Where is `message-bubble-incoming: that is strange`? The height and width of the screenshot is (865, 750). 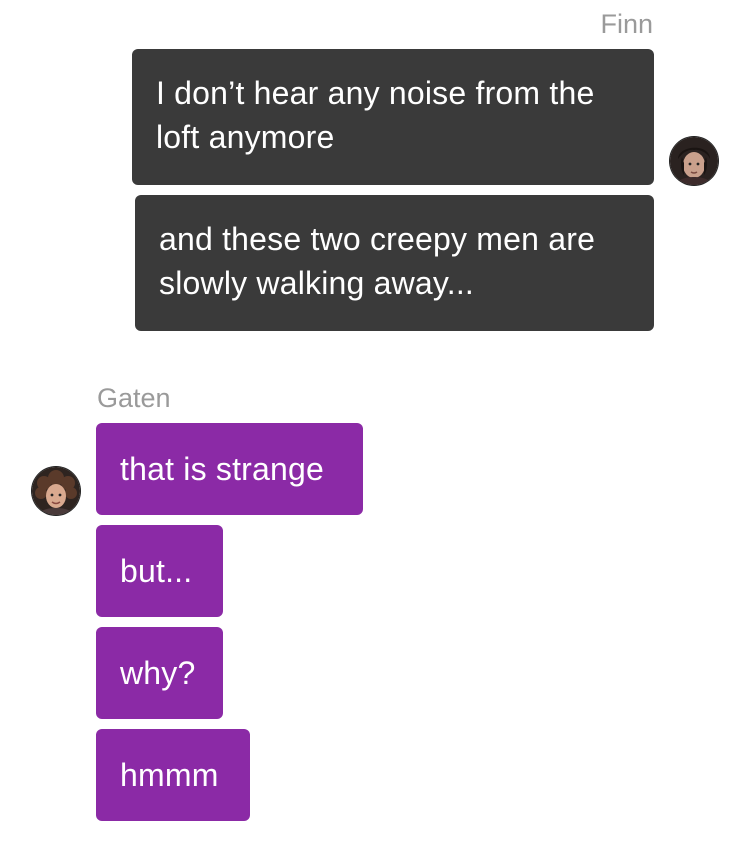 message-bubble-incoming: that is strange is located at coordinates (229, 469).